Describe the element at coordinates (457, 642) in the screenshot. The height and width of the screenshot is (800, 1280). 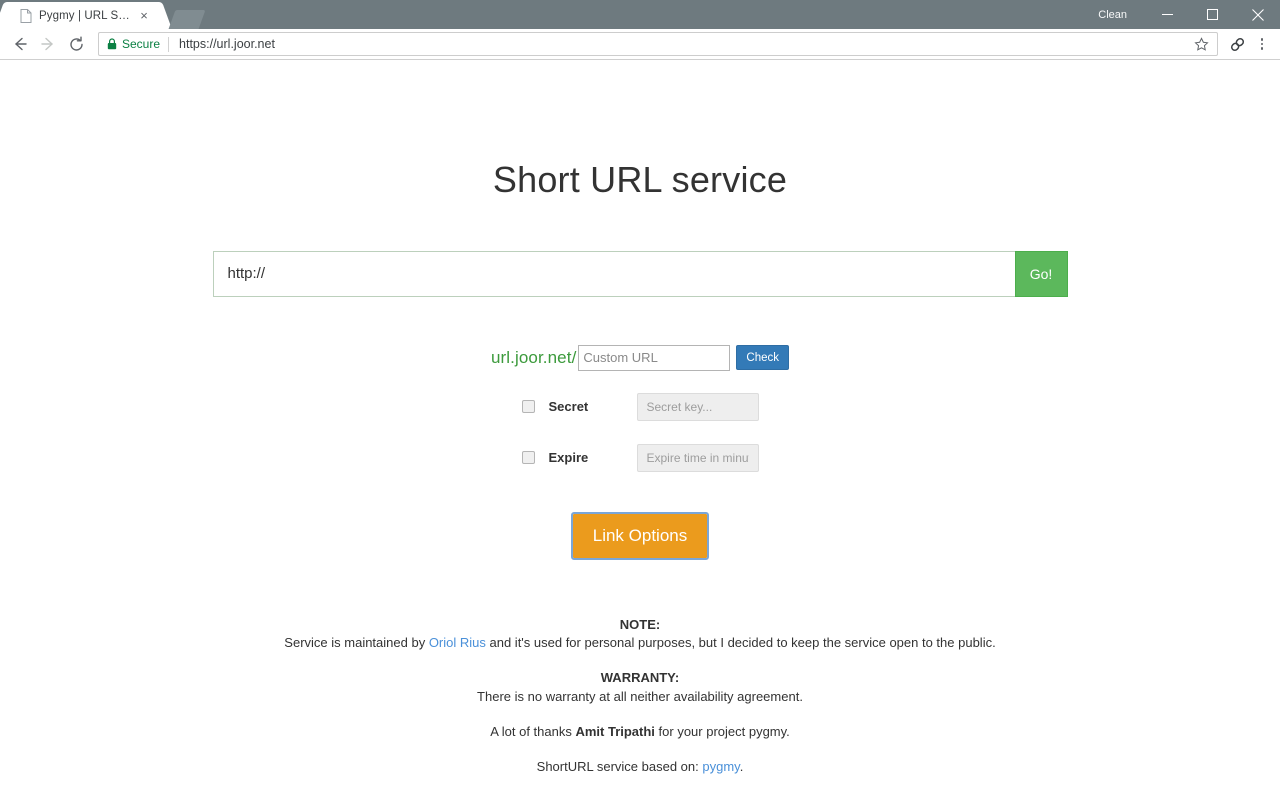
I see `oriol-rius-link: Oriol Rius` at that location.